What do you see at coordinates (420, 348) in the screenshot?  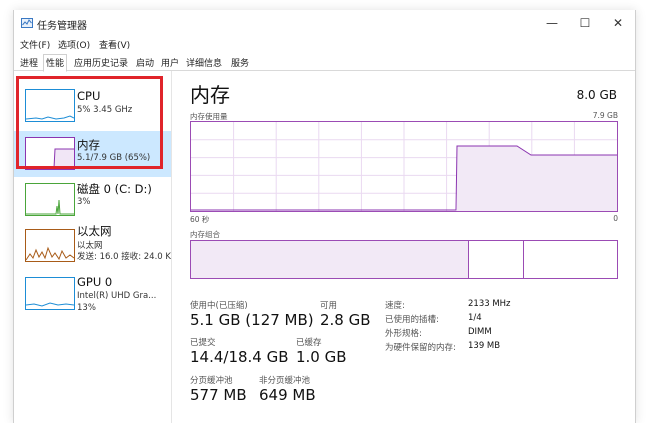 I see `hardware-reserved-label: 为硬件保留的内存:` at bounding box center [420, 348].